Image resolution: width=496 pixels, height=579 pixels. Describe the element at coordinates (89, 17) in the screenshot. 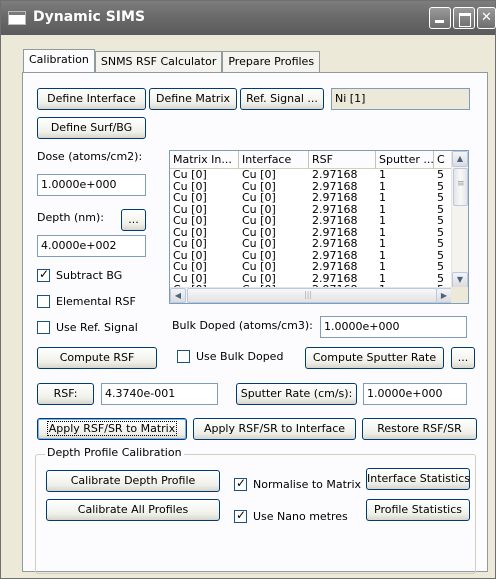

I see `window-title: Dynamic SIMS` at that location.